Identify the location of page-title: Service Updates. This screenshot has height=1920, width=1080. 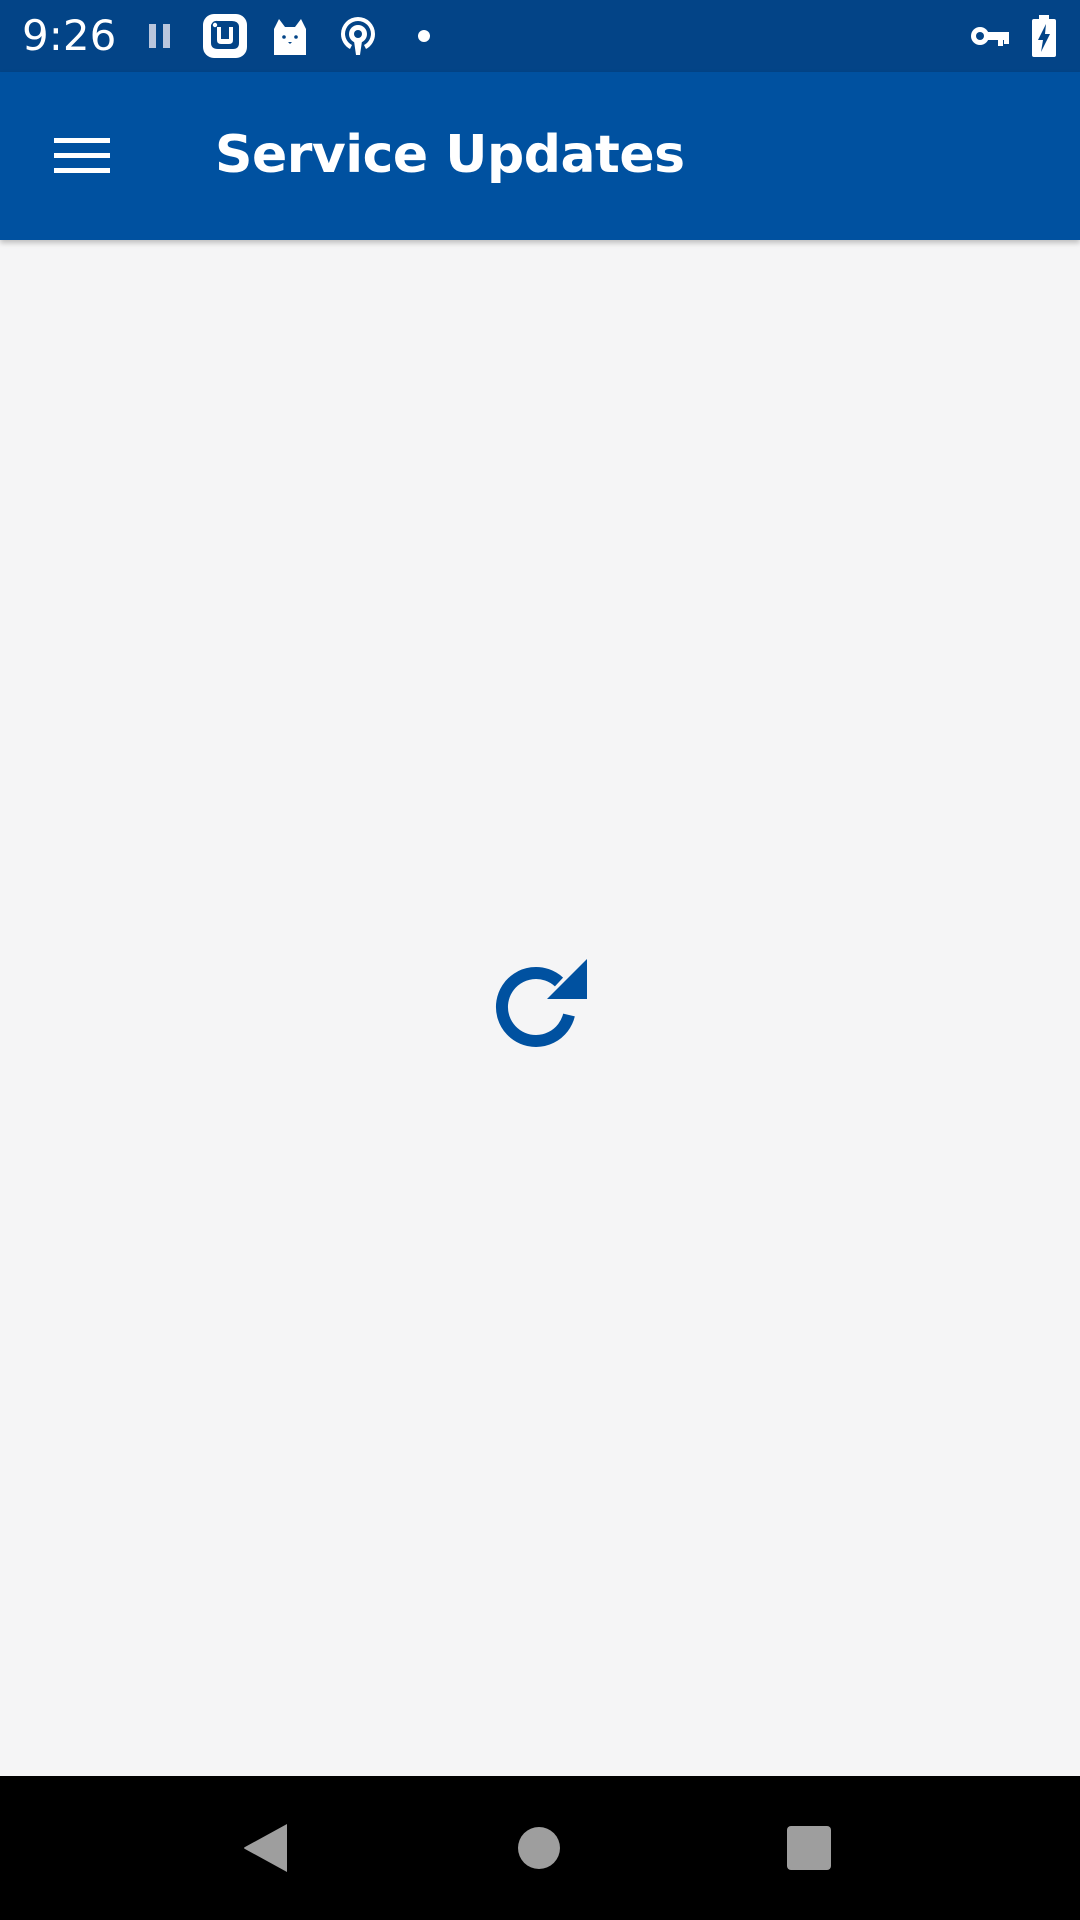
(450, 155).